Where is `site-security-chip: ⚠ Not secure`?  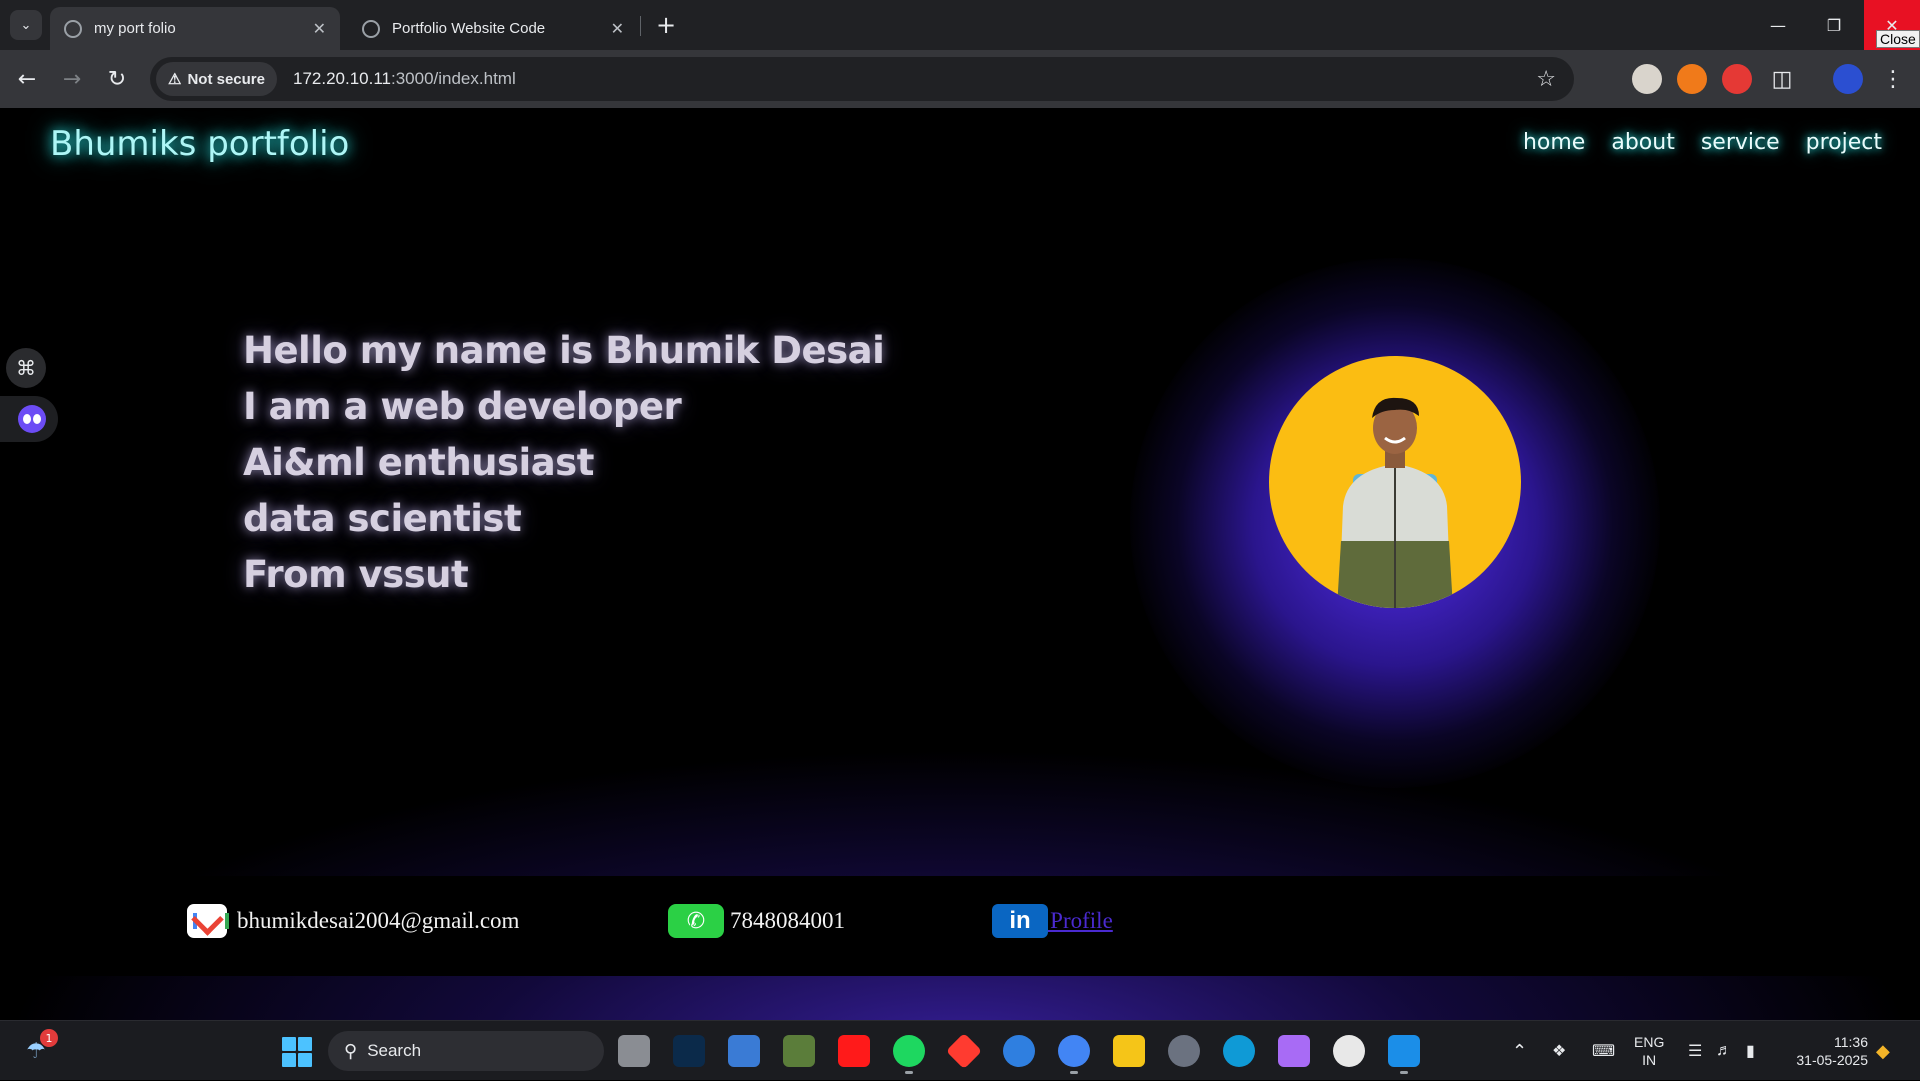 site-security-chip: ⚠ Not secure is located at coordinates (216, 79).